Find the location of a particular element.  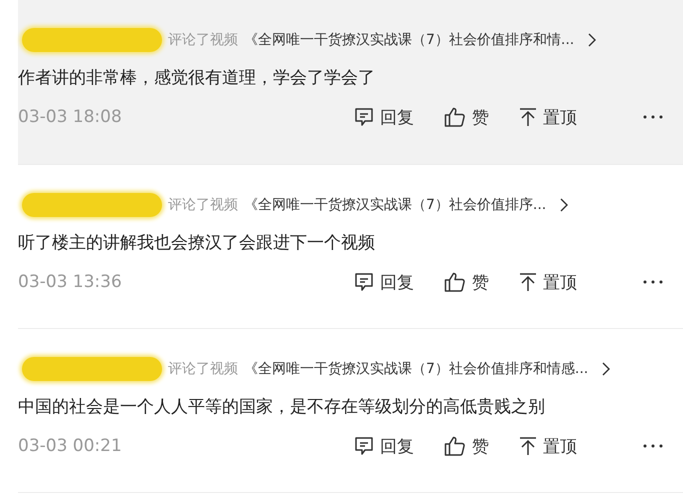

comment-text: 作者讲的非常棒，感觉很有道理，学会了学会了 is located at coordinates (197, 78).